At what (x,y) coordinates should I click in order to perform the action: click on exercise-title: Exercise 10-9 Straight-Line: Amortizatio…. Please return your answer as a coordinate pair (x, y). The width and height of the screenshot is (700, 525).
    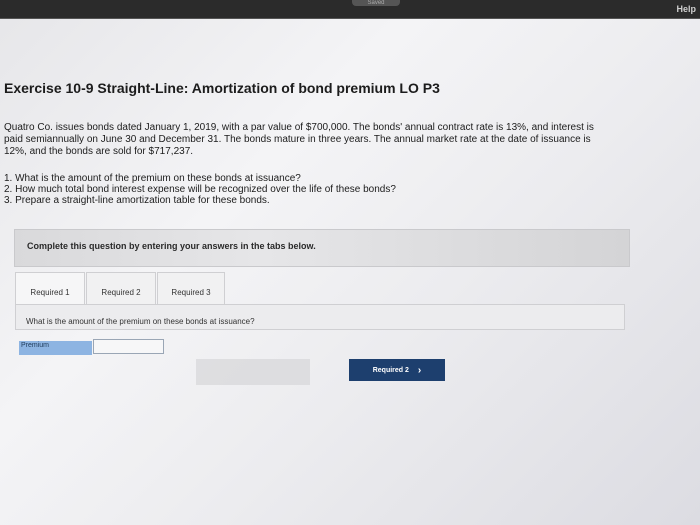
    Looking at the image, I should click on (222, 88).